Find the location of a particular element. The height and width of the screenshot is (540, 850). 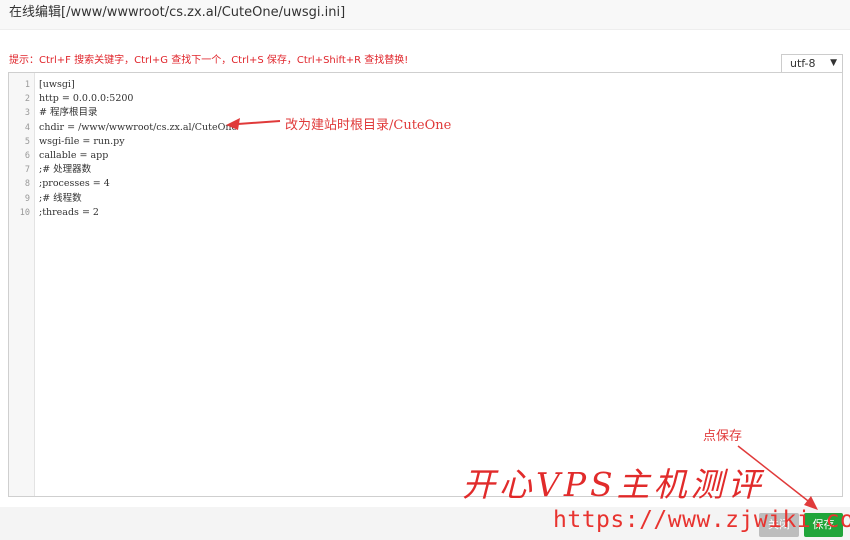

encoding-select: utf-8 ▼ is located at coordinates (812, 63).